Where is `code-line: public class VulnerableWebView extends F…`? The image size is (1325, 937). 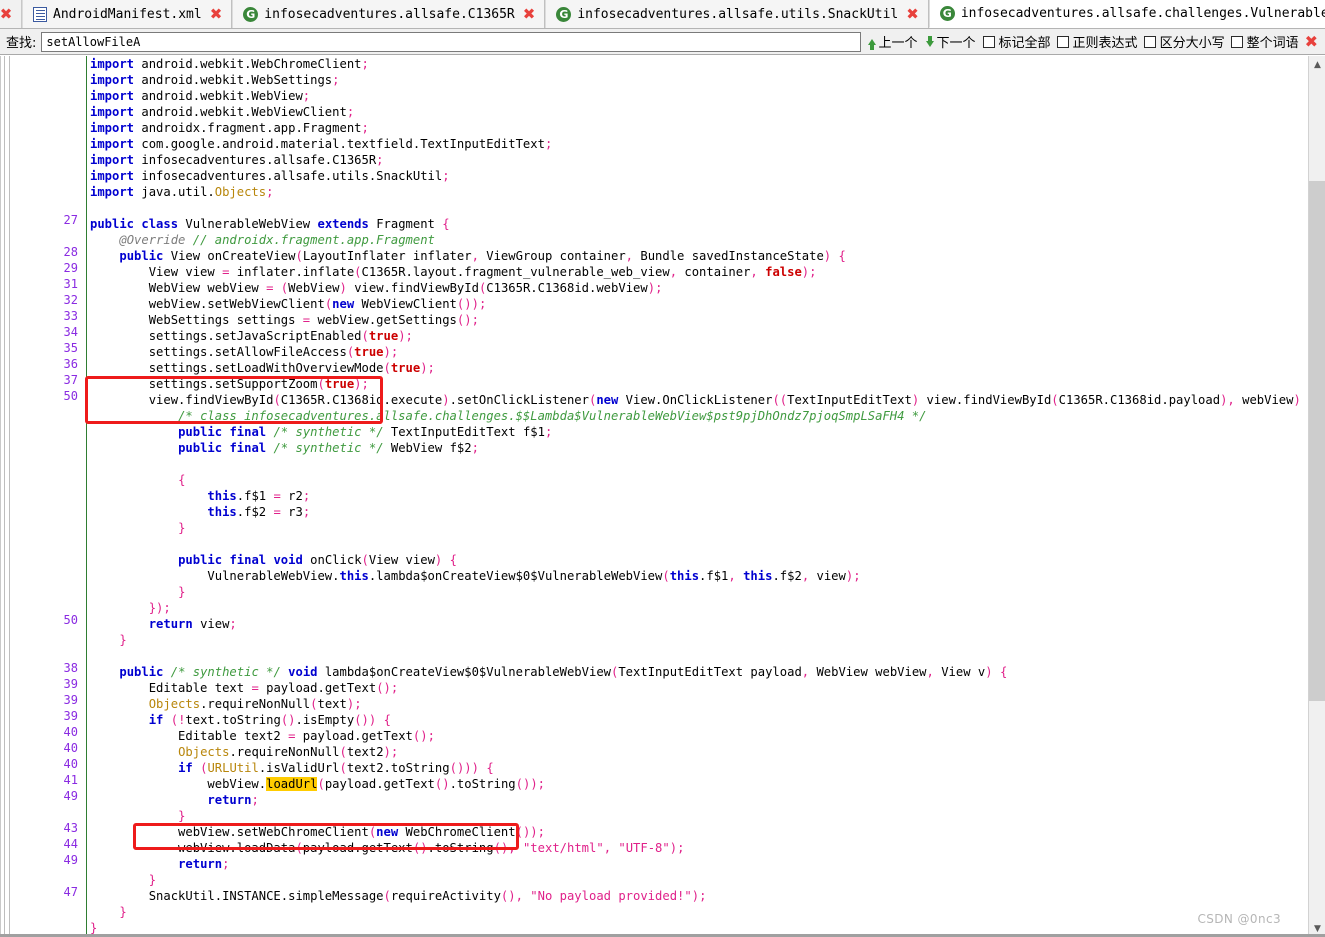
code-line: public class VulnerableWebView extends F… is located at coordinates (270, 224).